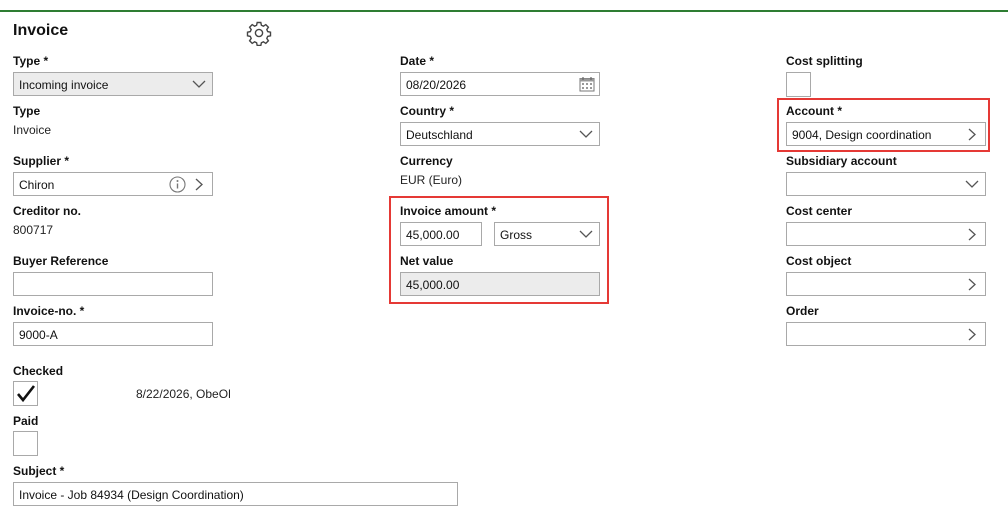 The width and height of the screenshot is (1008, 510). What do you see at coordinates (183, 394) in the screenshot?
I see `checked-info: 8/22/2026, ObeOl` at bounding box center [183, 394].